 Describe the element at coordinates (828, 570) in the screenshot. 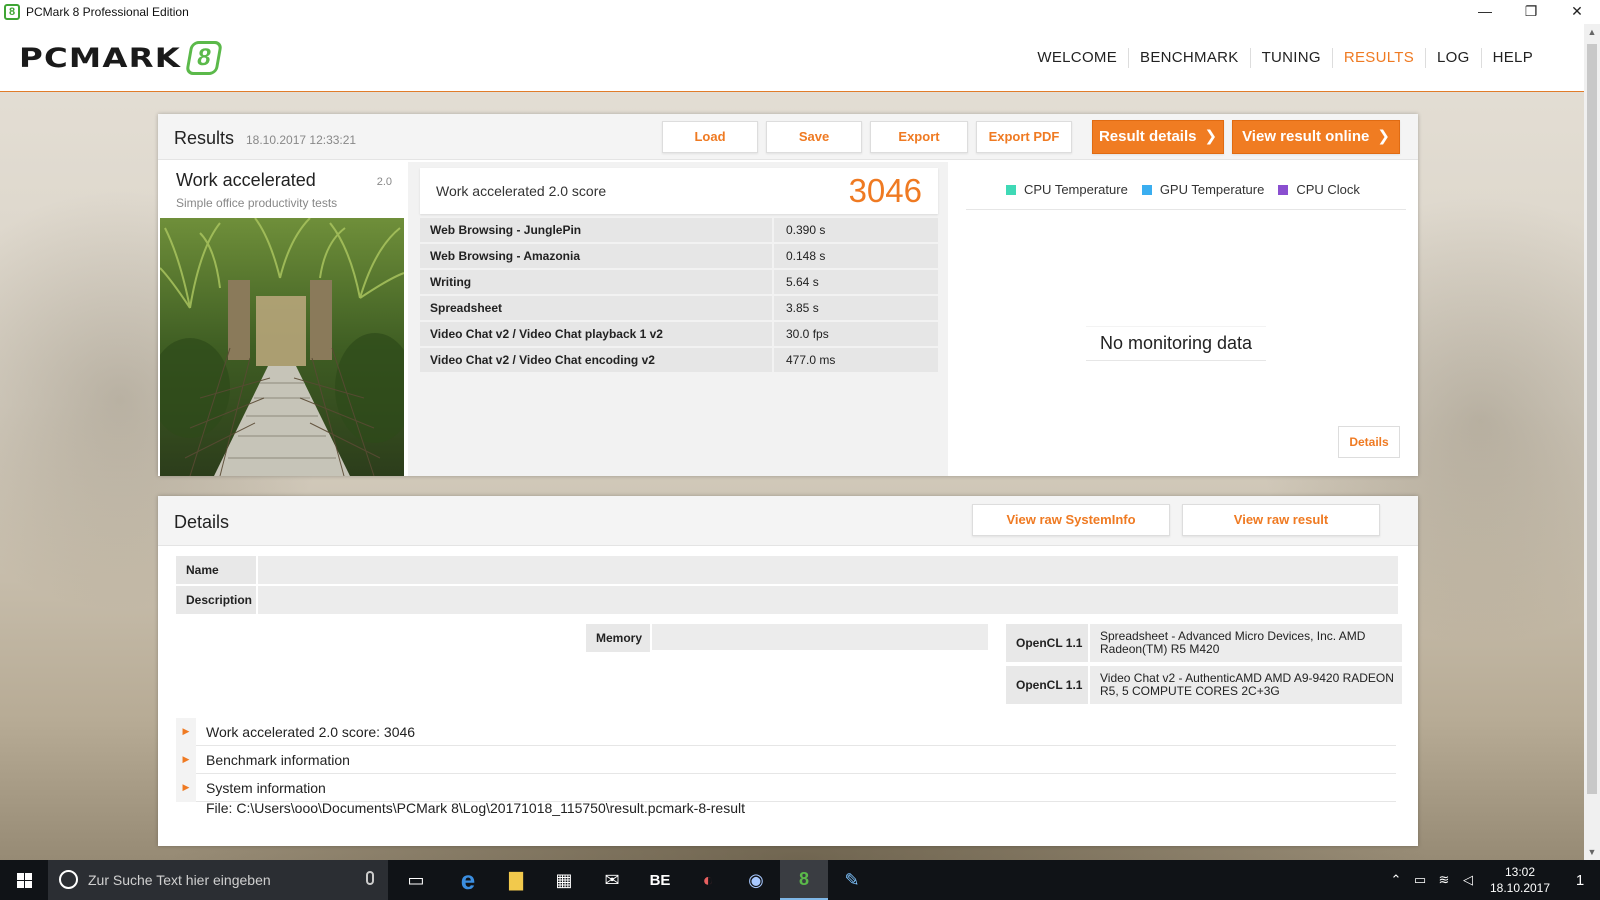

I see `name-value` at that location.